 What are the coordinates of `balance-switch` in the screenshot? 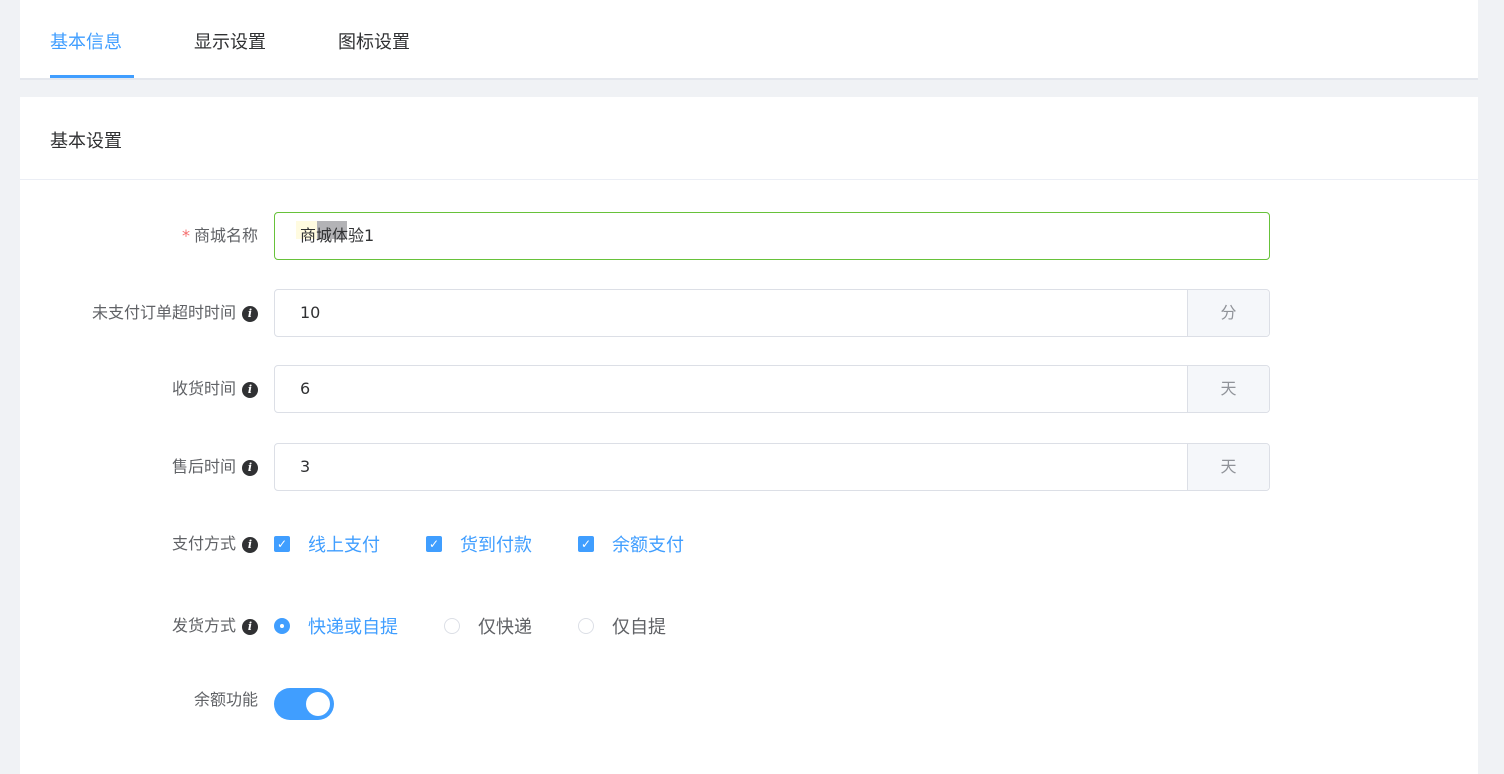 It's located at (304, 704).